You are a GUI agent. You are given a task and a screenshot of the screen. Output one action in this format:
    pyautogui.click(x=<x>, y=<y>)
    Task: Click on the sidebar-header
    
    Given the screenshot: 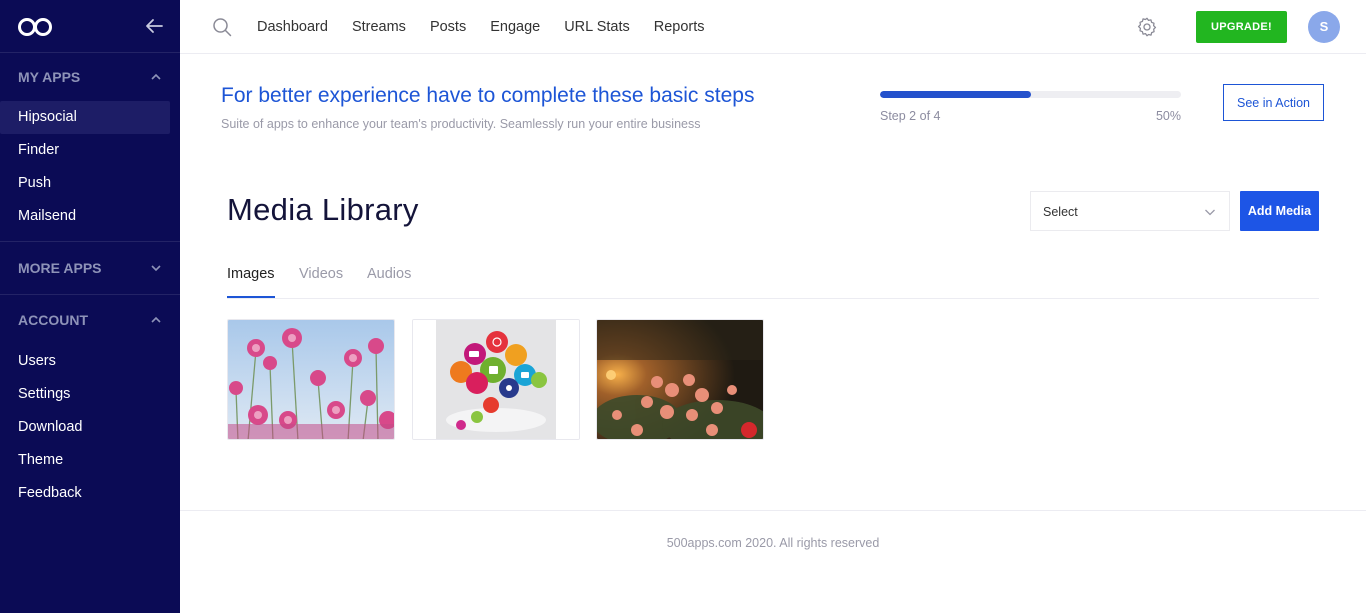 What is the action you would take?
    pyautogui.click(x=90, y=26)
    